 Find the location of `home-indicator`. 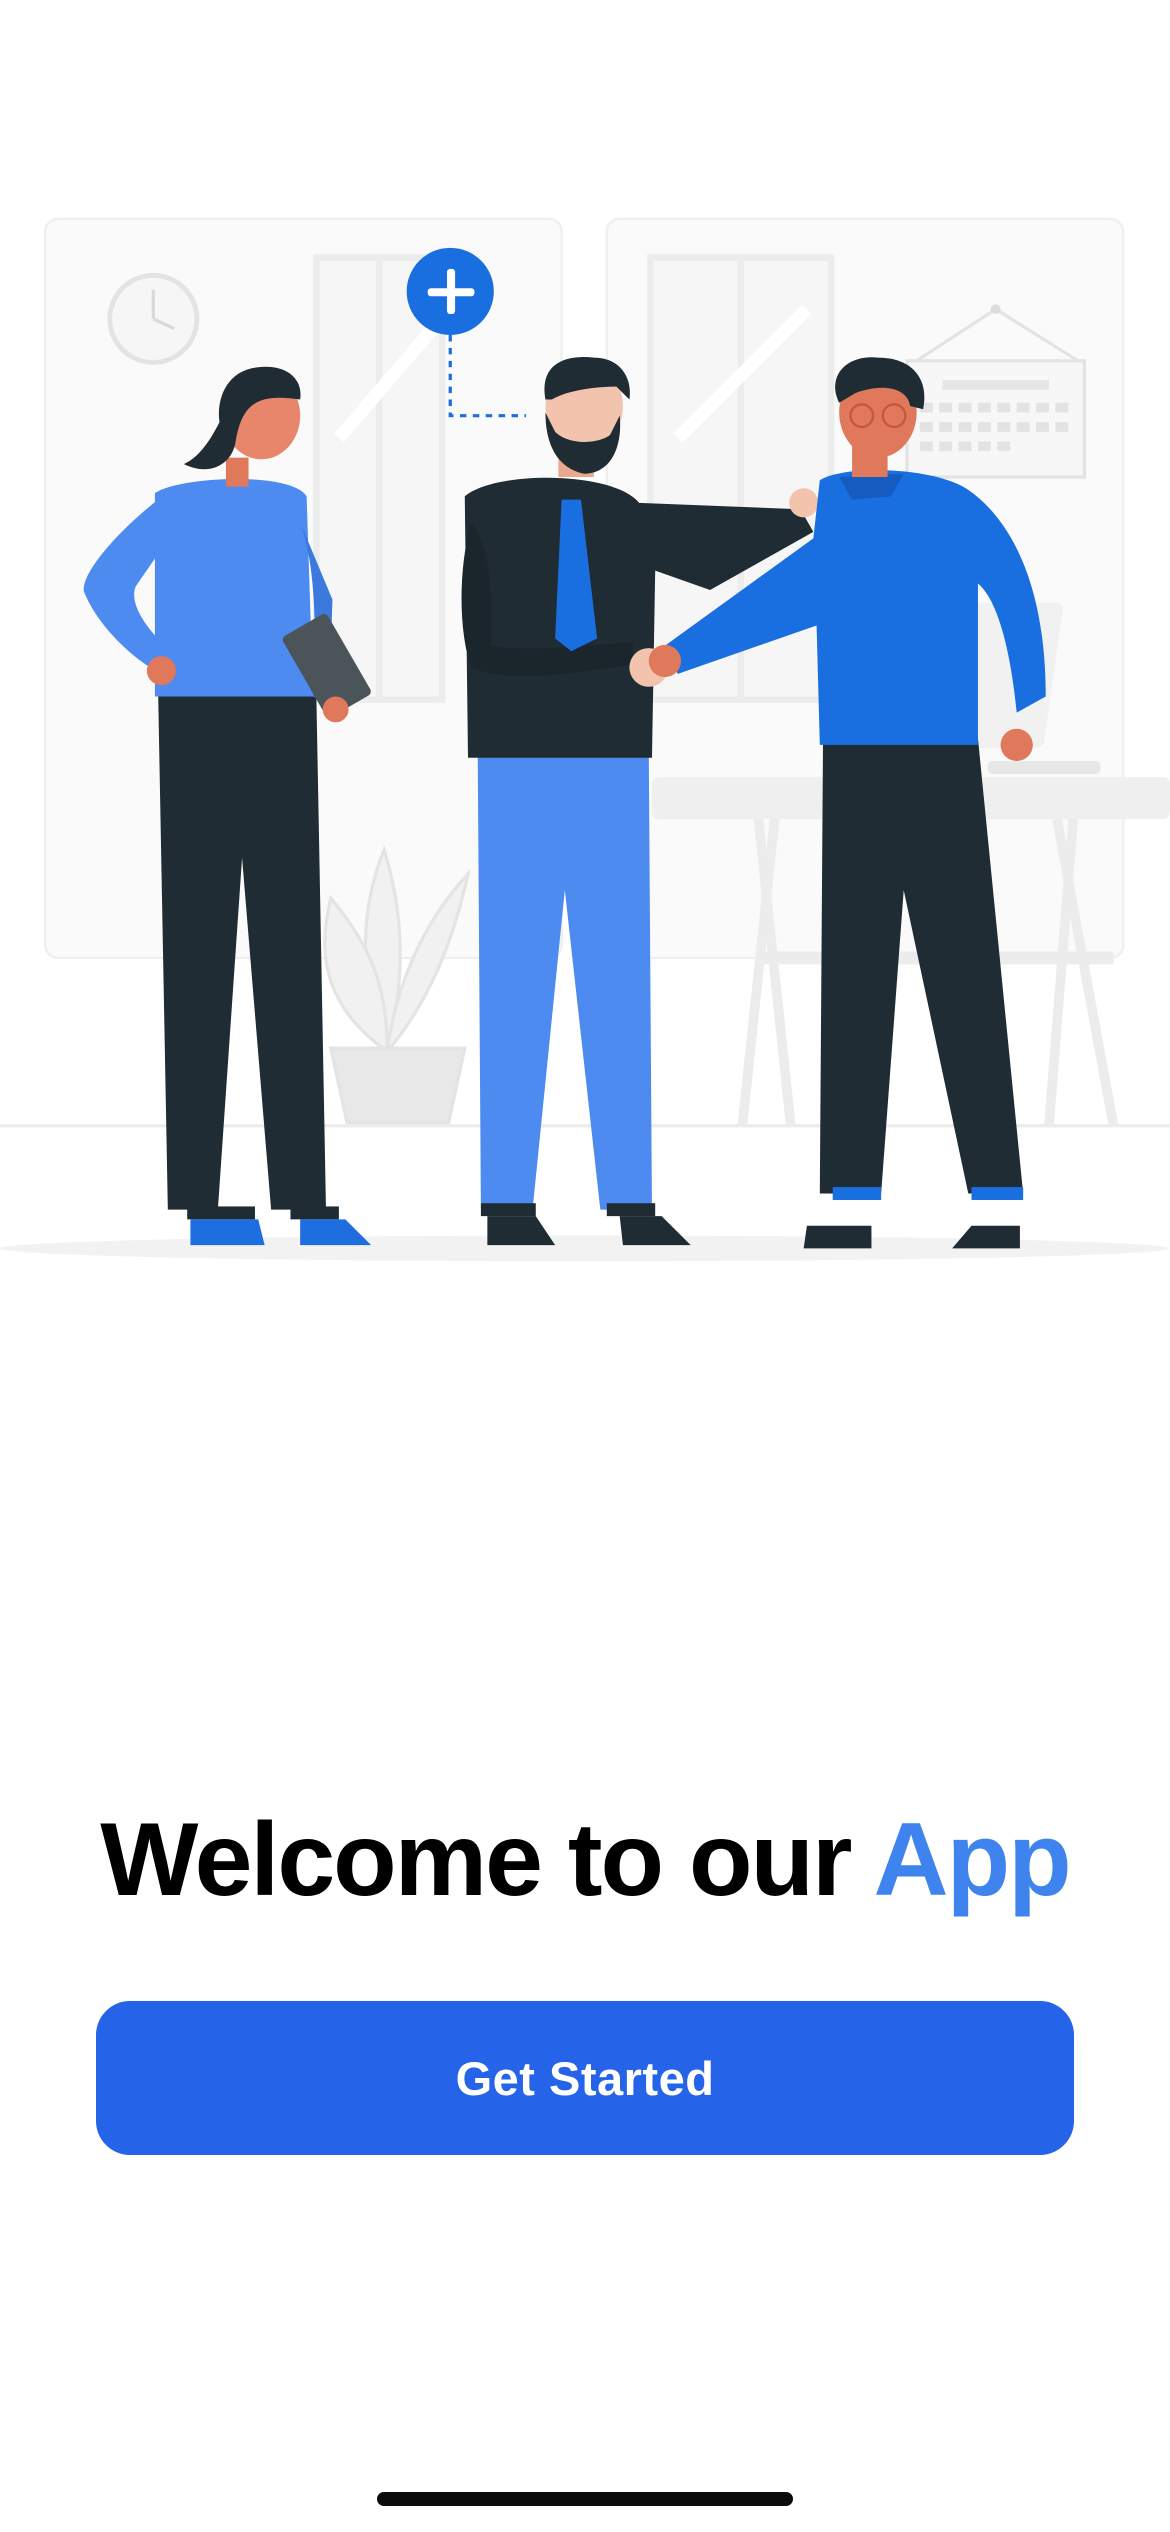

home-indicator is located at coordinates (585, 2499).